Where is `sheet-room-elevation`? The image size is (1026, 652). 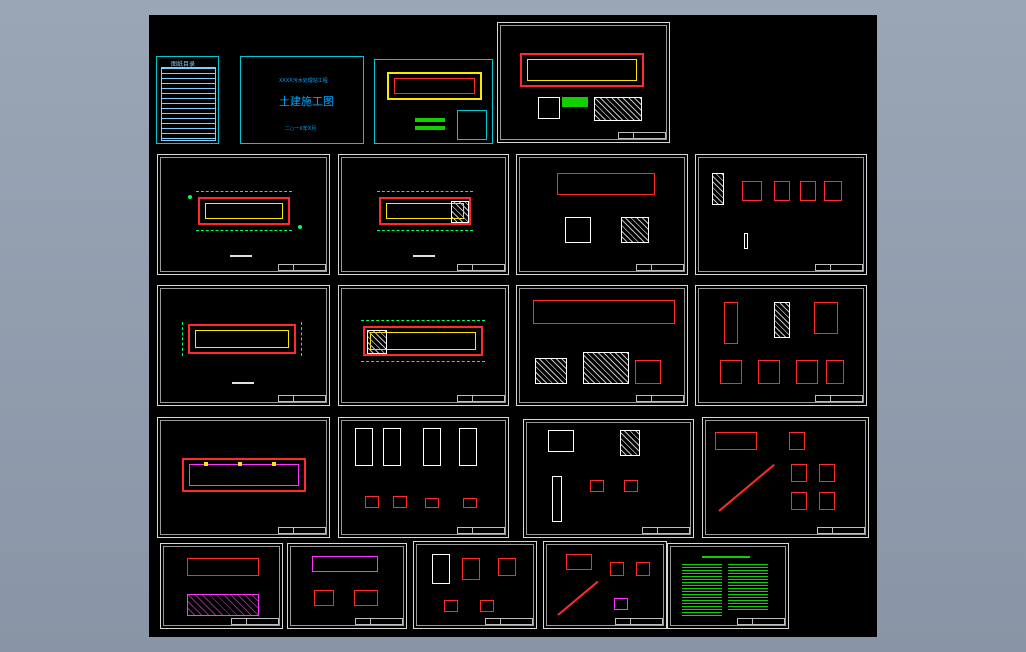 sheet-room-elevation is located at coordinates (347, 586).